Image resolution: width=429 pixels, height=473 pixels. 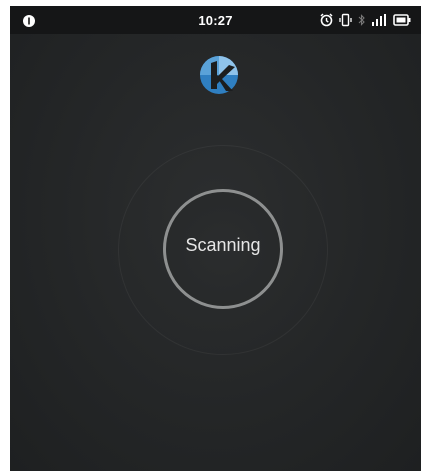 What do you see at coordinates (379, 20) in the screenshot?
I see `signal-icon` at bounding box center [379, 20].